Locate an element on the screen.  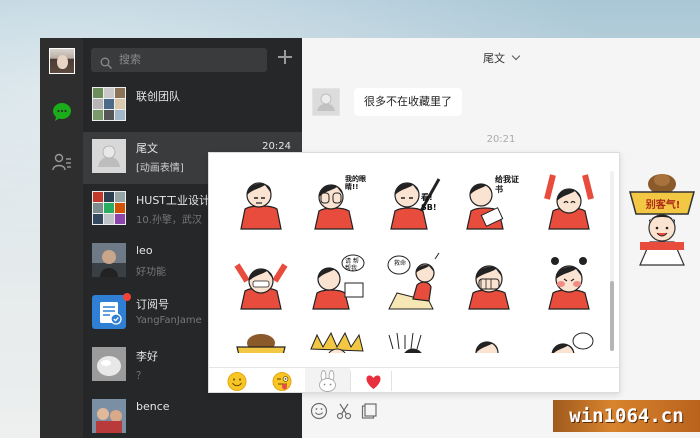
conversation-time: 20:24 is located at coordinates (276, 146).